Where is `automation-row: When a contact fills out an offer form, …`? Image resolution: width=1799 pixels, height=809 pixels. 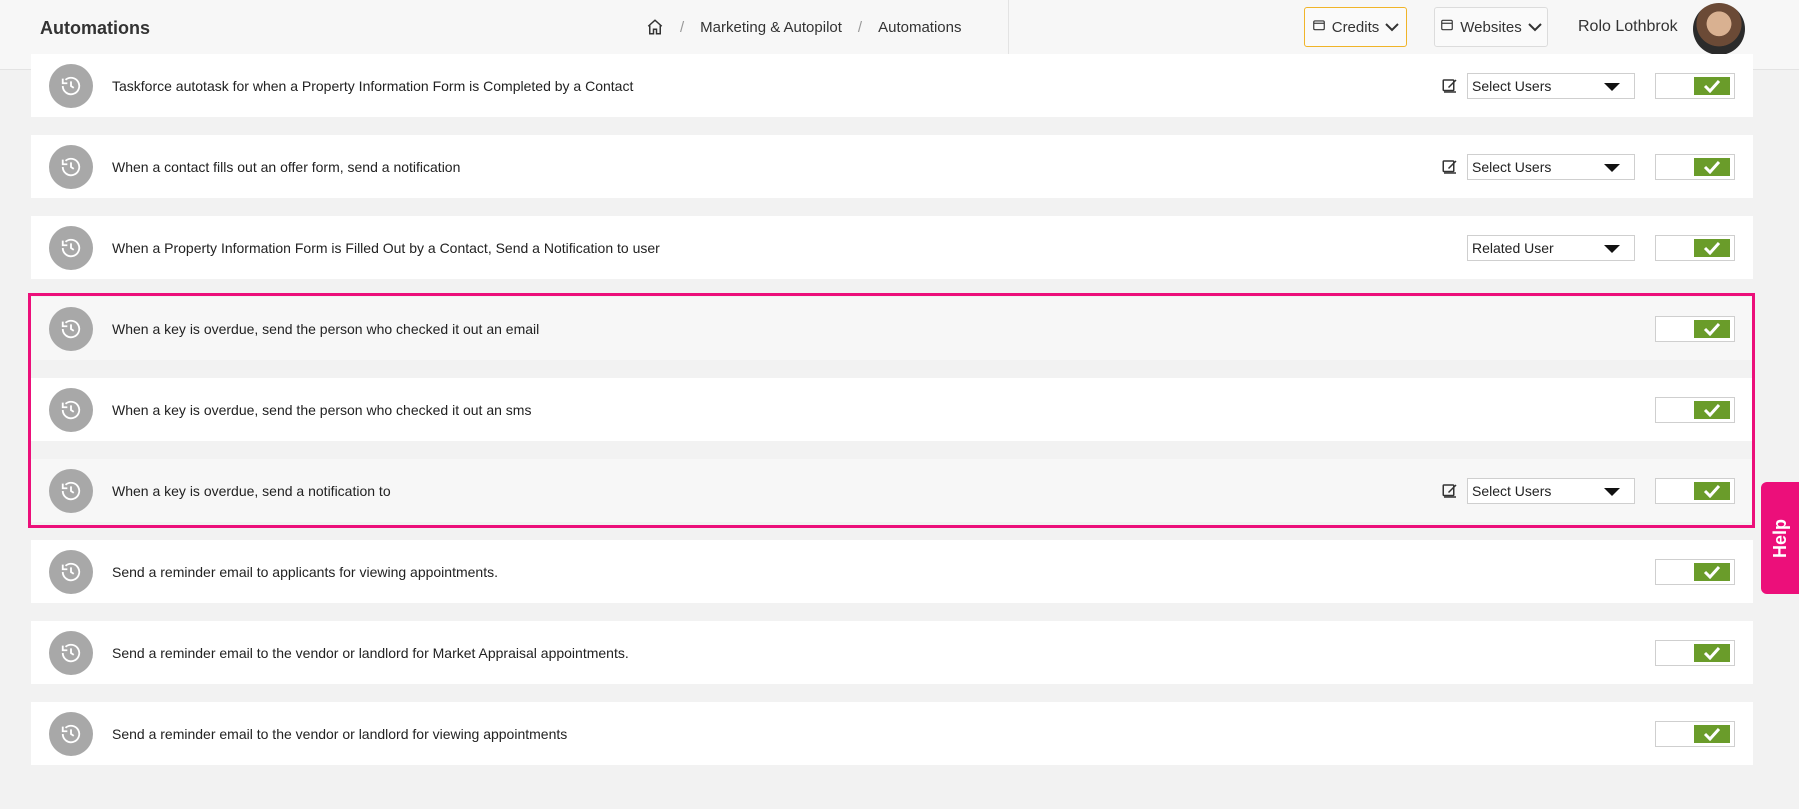 automation-row: When a contact fills out an offer form, … is located at coordinates (892, 166).